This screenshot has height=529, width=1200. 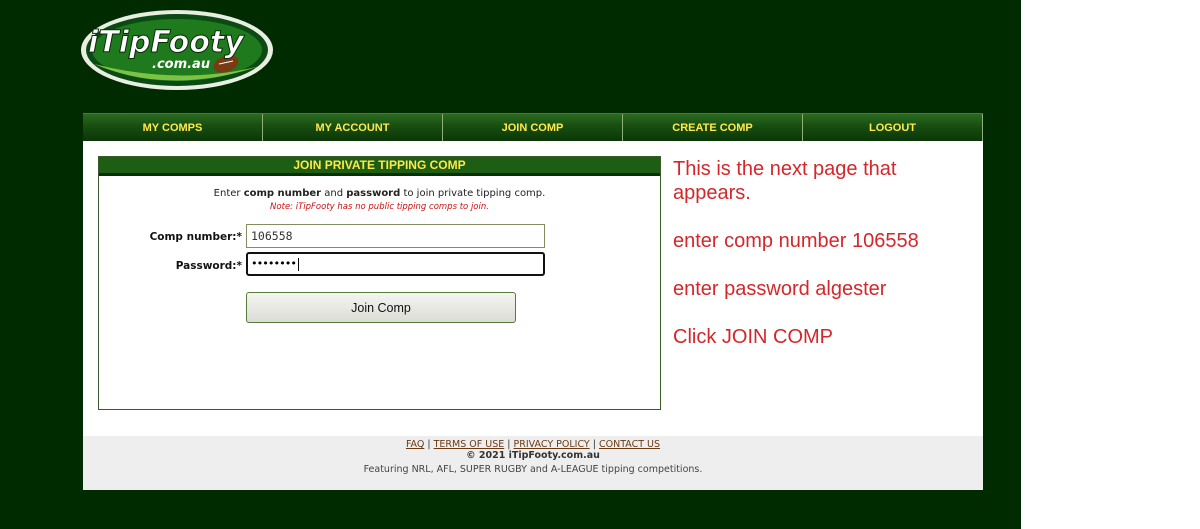 I want to click on nav-my-comps: MY COMPS, so click(x=173, y=128).